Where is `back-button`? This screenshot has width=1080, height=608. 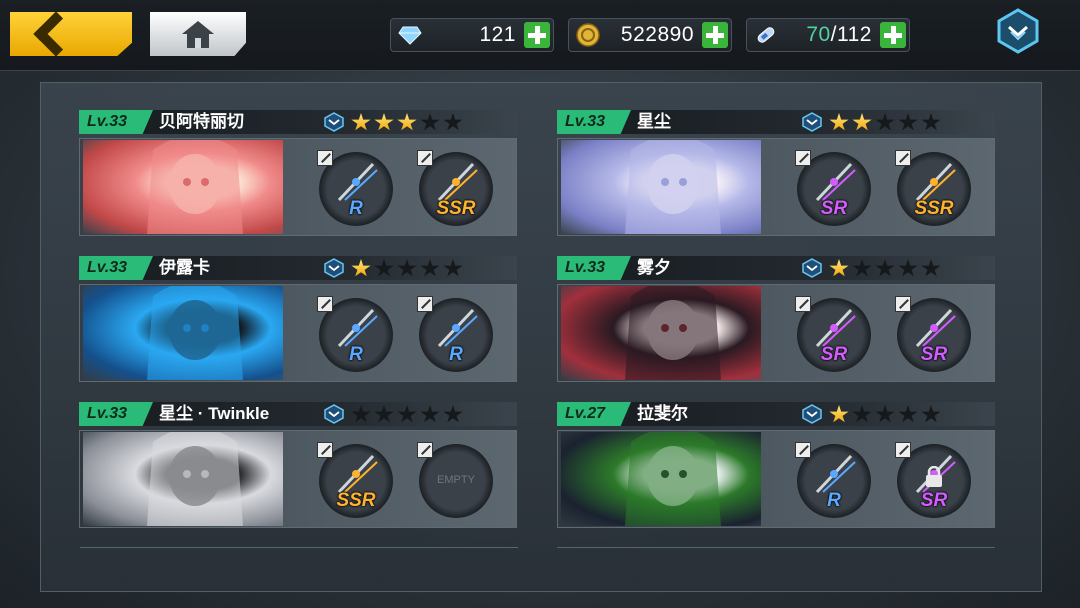
back-button is located at coordinates (71, 34).